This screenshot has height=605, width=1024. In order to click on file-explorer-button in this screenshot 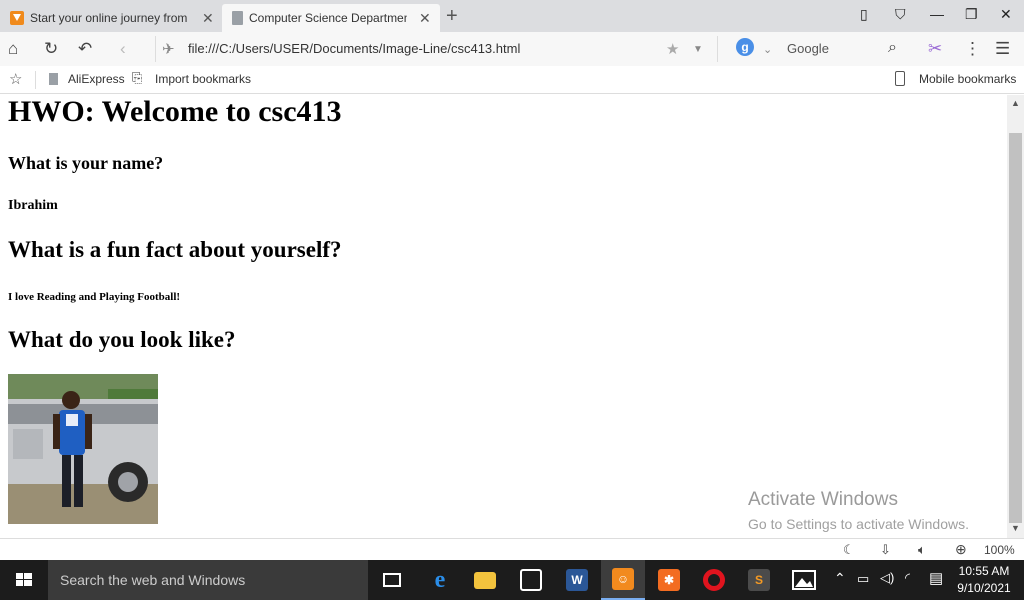, I will do `click(485, 580)`.